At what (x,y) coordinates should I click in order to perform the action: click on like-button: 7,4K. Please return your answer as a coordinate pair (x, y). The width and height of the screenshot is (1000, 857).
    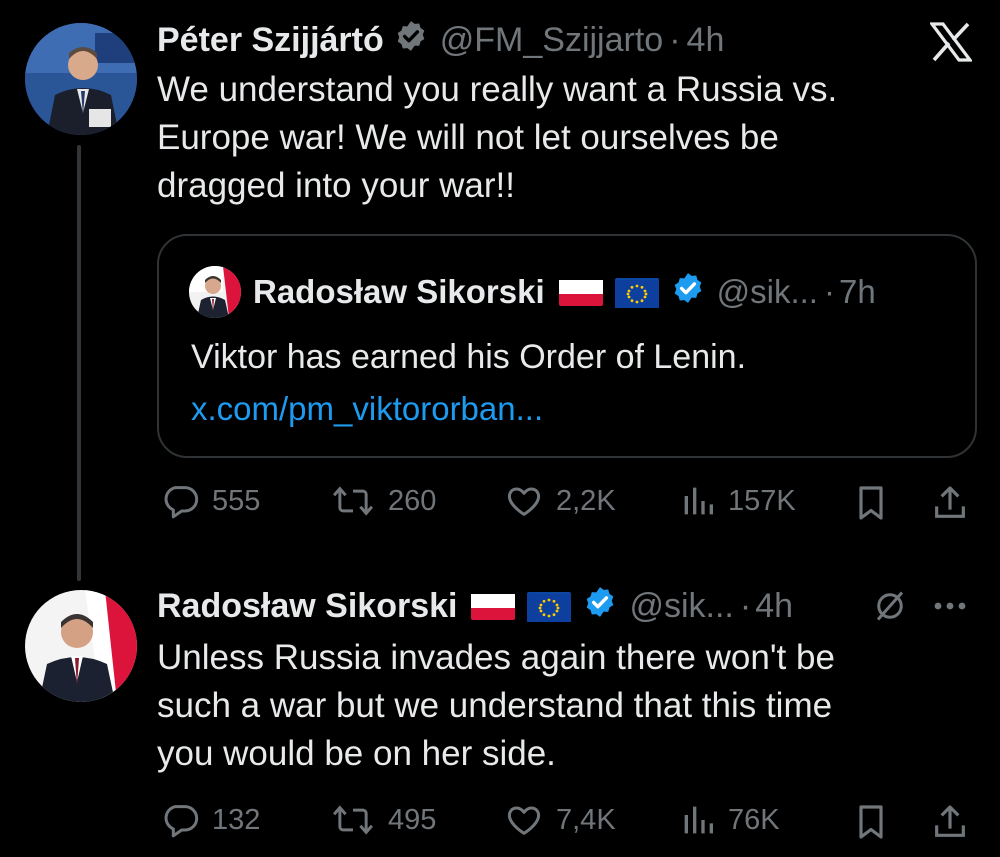
    Looking at the image, I should click on (560, 820).